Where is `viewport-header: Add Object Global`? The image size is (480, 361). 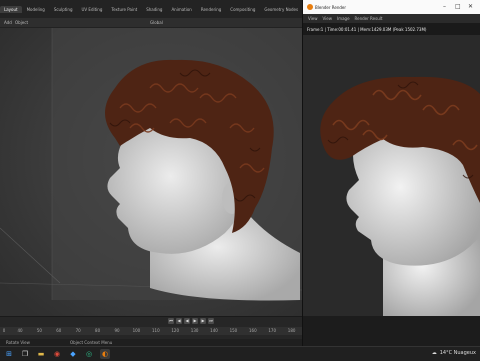 viewport-header: Add Object Global is located at coordinates (151, 23).